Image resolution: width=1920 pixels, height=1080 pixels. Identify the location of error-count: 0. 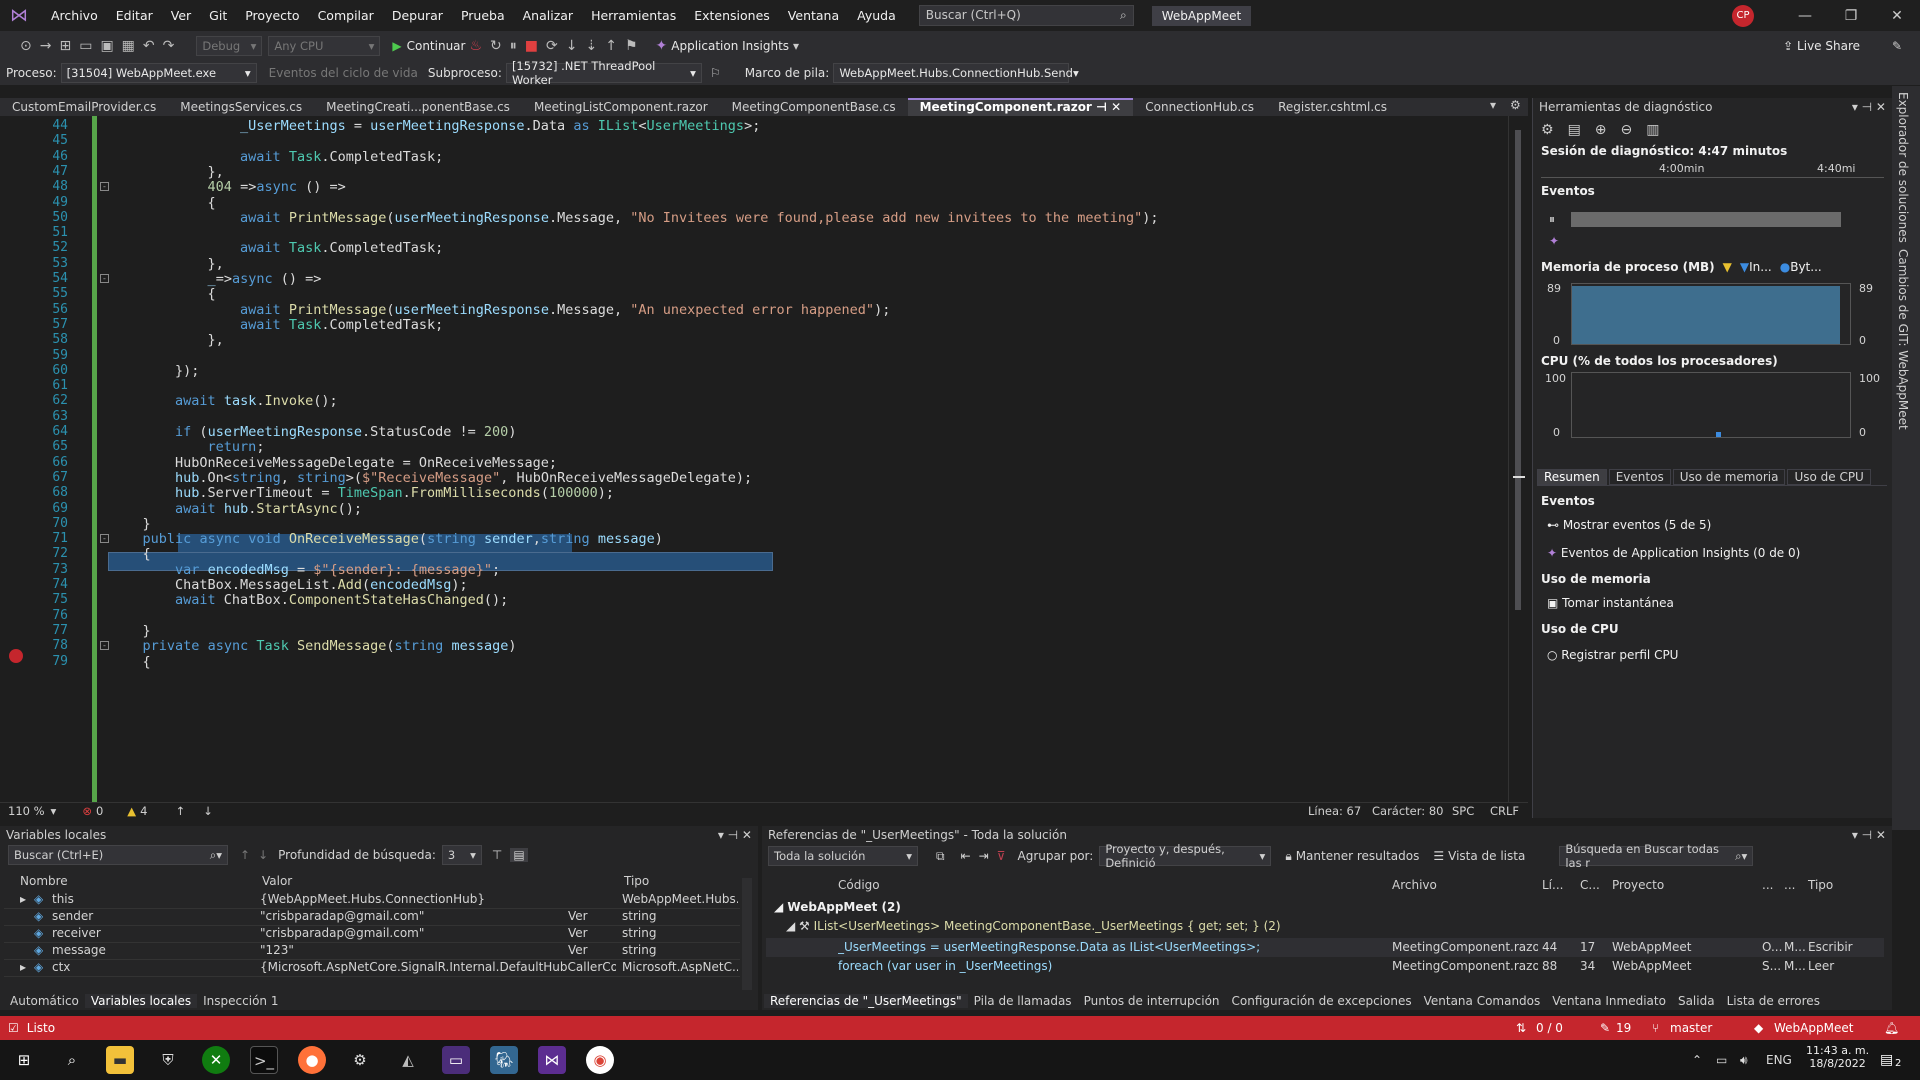
(99, 811).